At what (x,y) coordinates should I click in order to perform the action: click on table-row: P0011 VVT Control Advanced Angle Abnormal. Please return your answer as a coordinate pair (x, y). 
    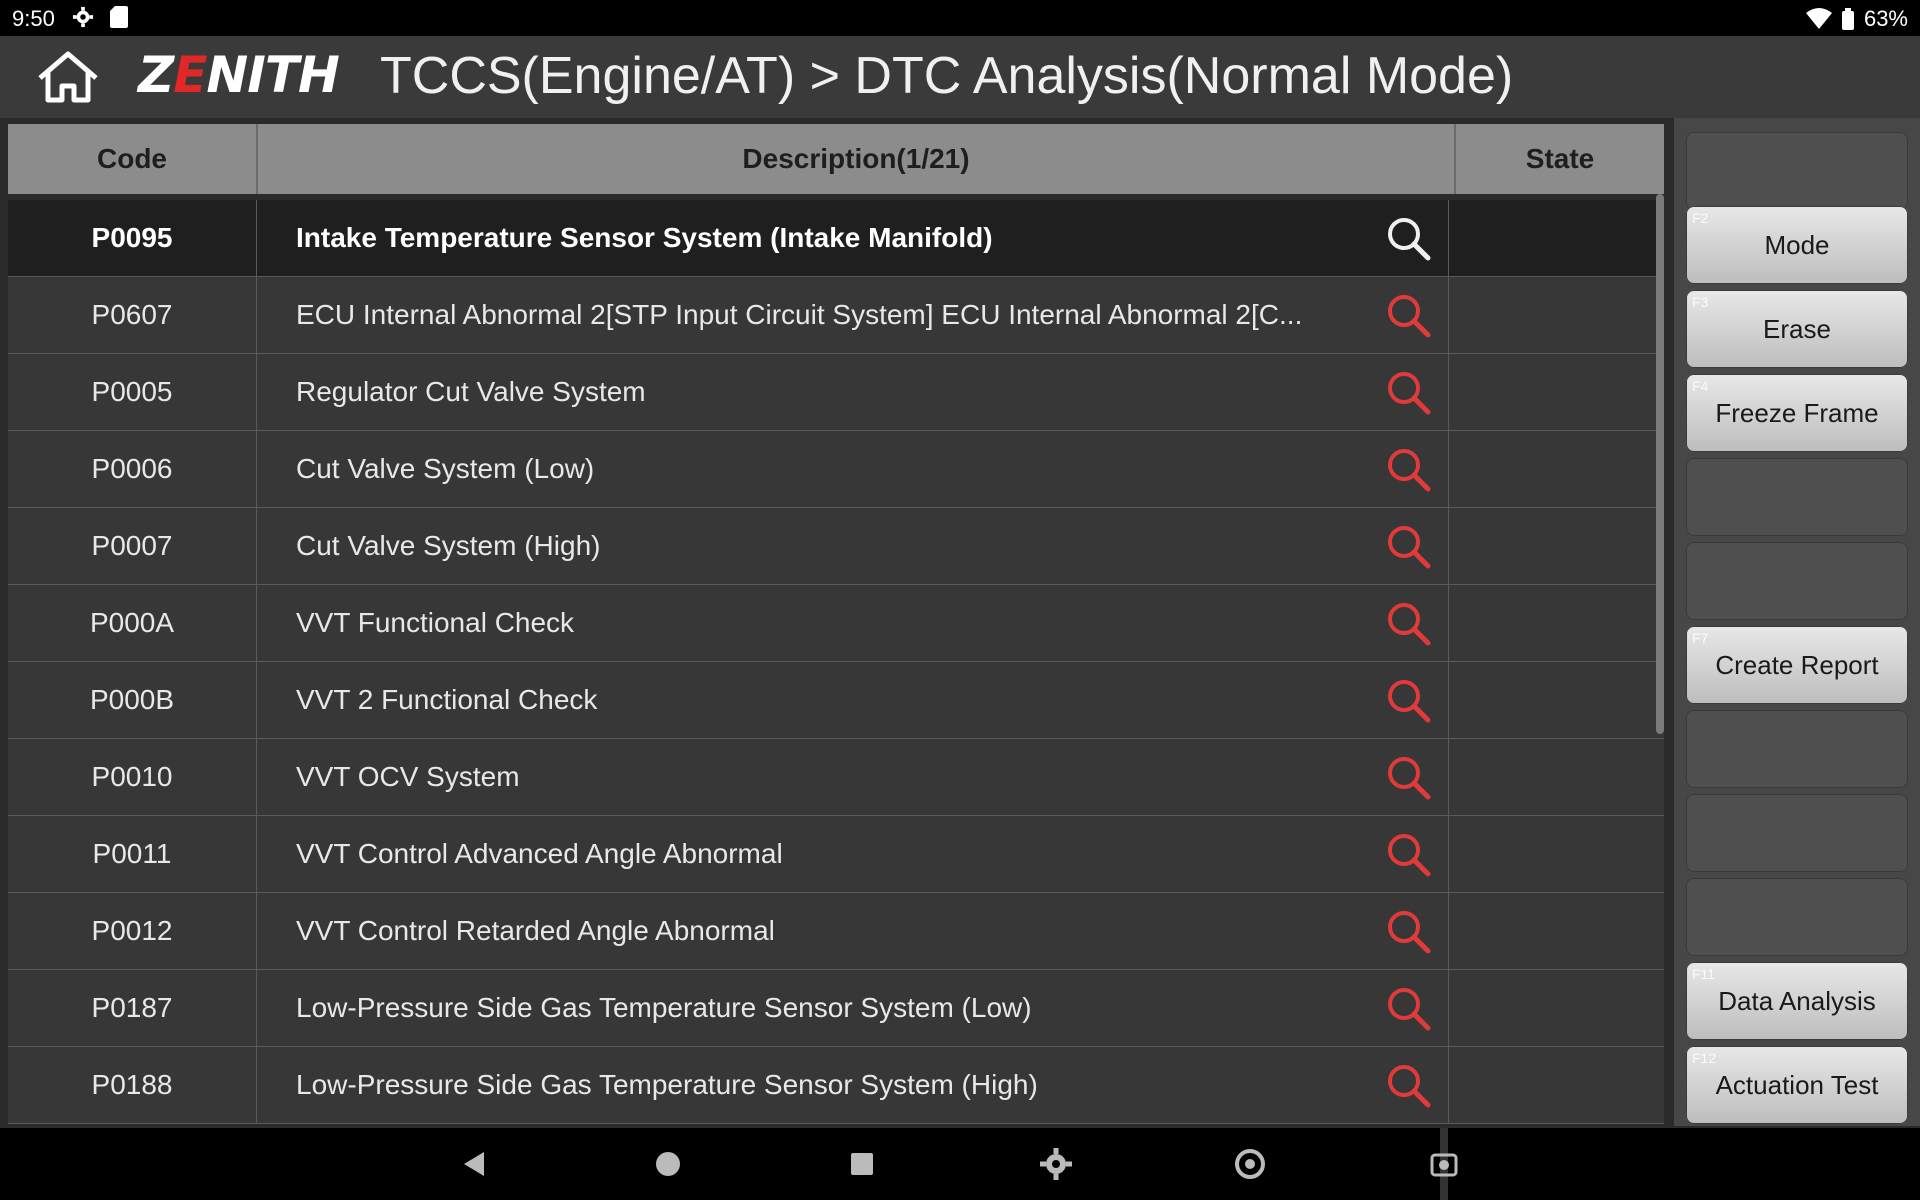
    Looking at the image, I should click on (836, 854).